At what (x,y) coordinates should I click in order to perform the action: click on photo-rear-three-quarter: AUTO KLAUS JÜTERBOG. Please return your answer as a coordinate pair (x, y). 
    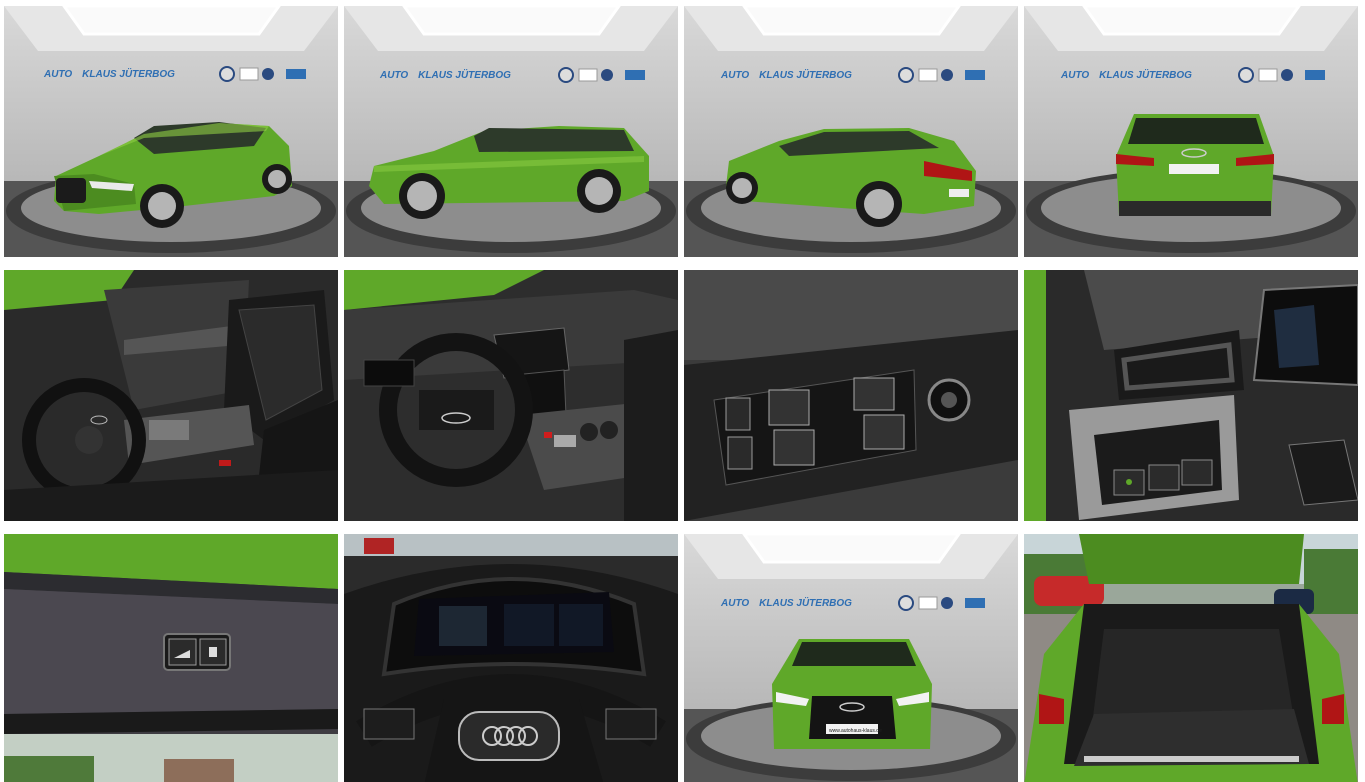
    Looking at the image, I should click on (851, 131).